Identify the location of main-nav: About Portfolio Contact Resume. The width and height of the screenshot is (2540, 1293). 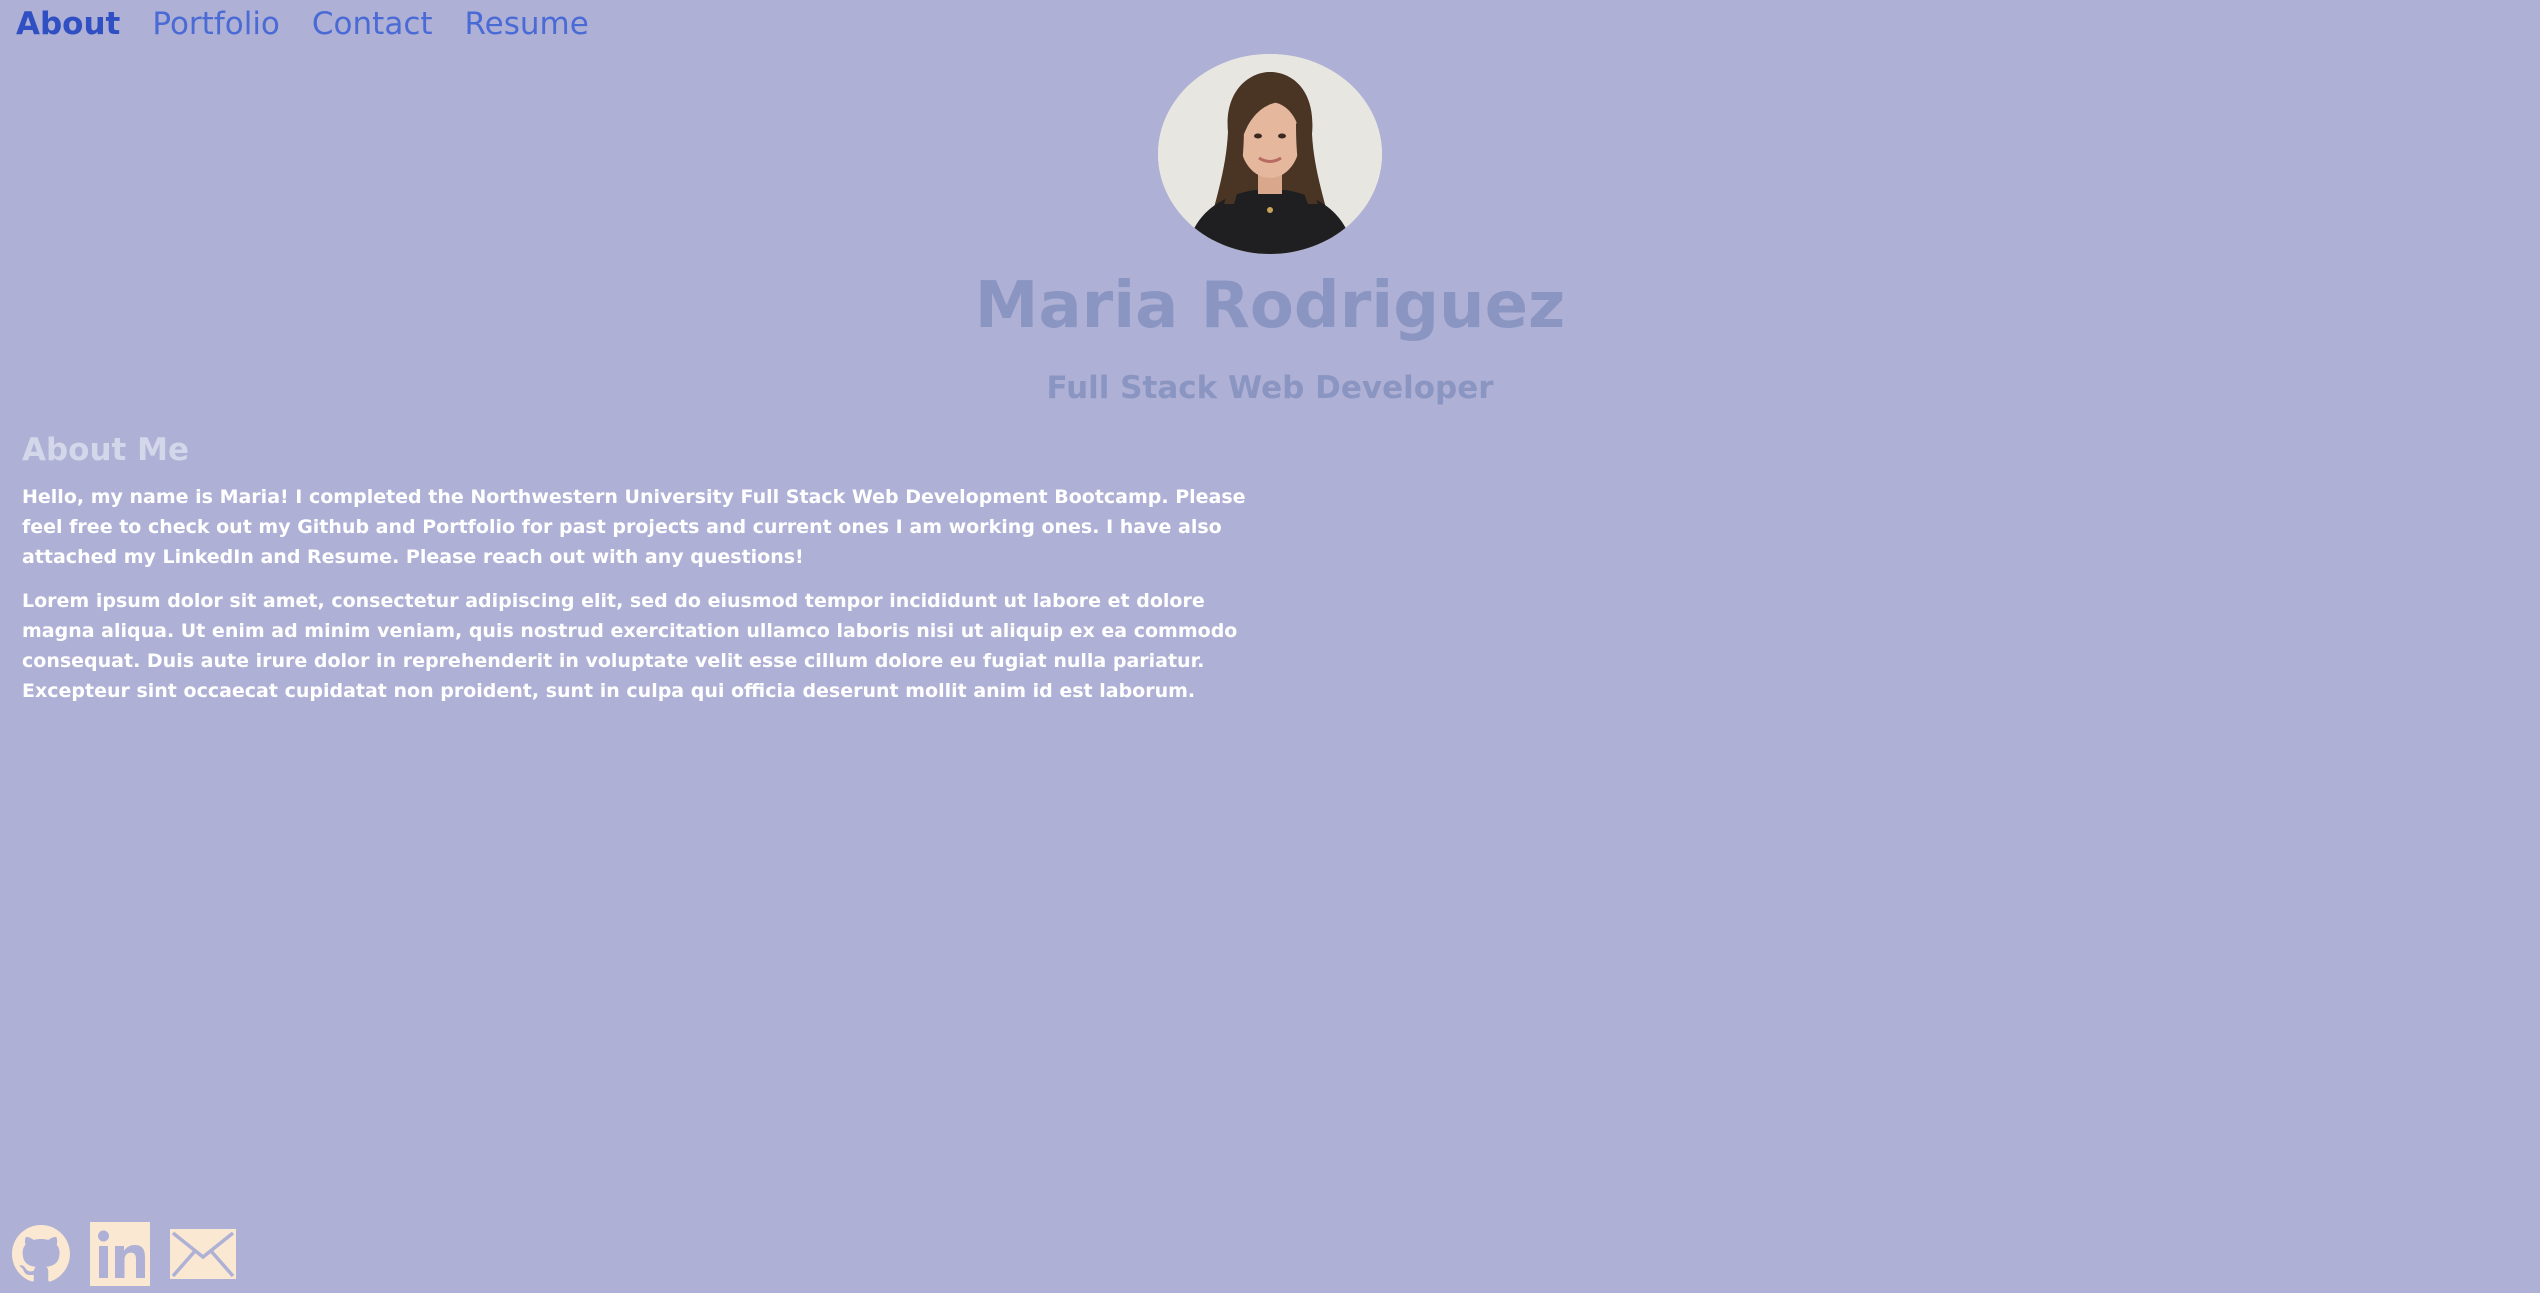
(302, 24).